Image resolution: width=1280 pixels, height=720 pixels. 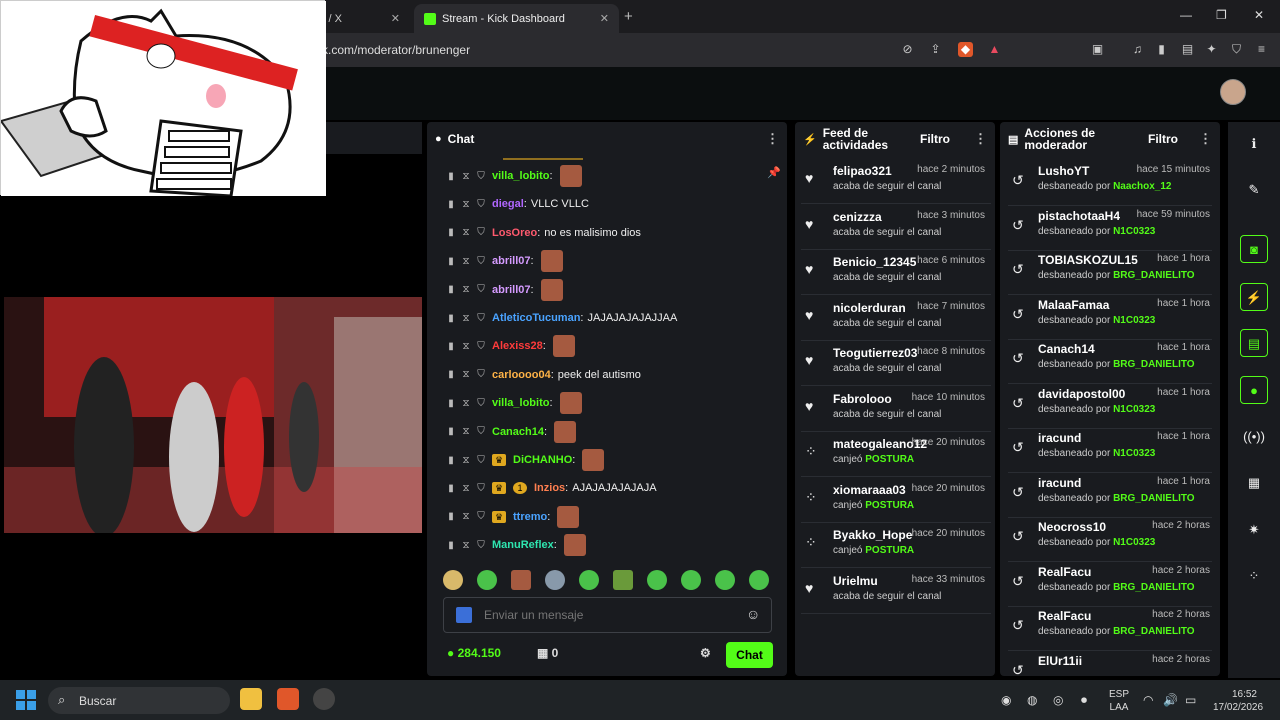 I want to click on mute-icon: ⊘, so click(x=907, y=49).